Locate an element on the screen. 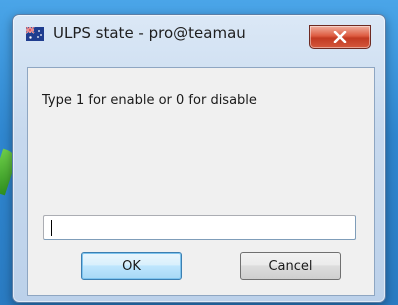  close-icon is located at coordinates (340, 37).